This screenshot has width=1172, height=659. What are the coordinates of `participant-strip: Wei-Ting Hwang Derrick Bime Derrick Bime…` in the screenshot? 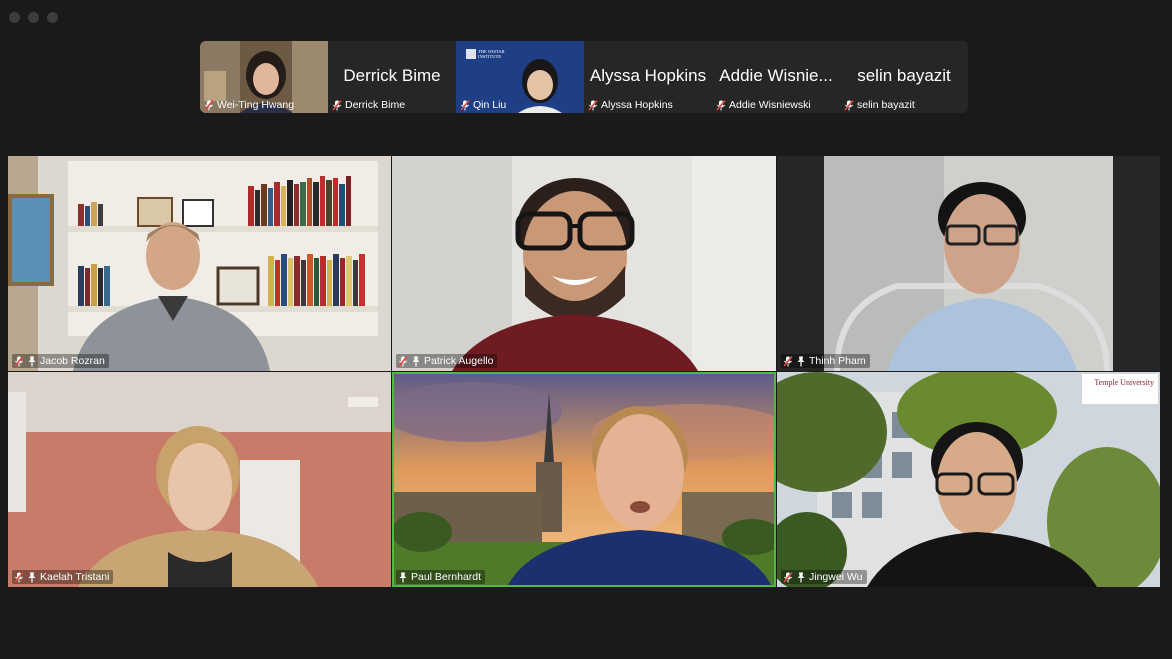 It's located at (584, 77).